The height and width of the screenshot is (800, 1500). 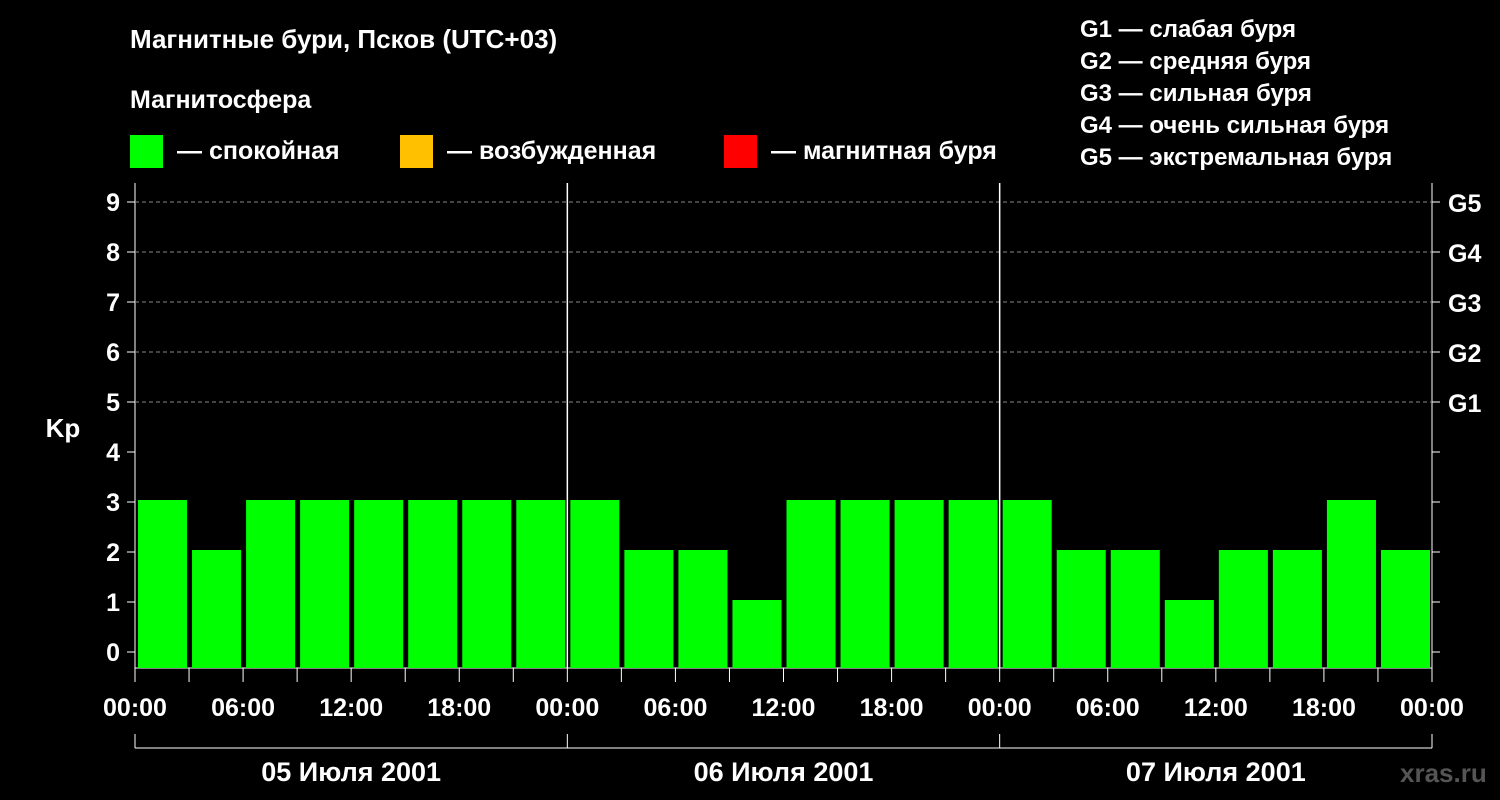 I want to click on y-tick-label: 7, so click(x=113, y=303).